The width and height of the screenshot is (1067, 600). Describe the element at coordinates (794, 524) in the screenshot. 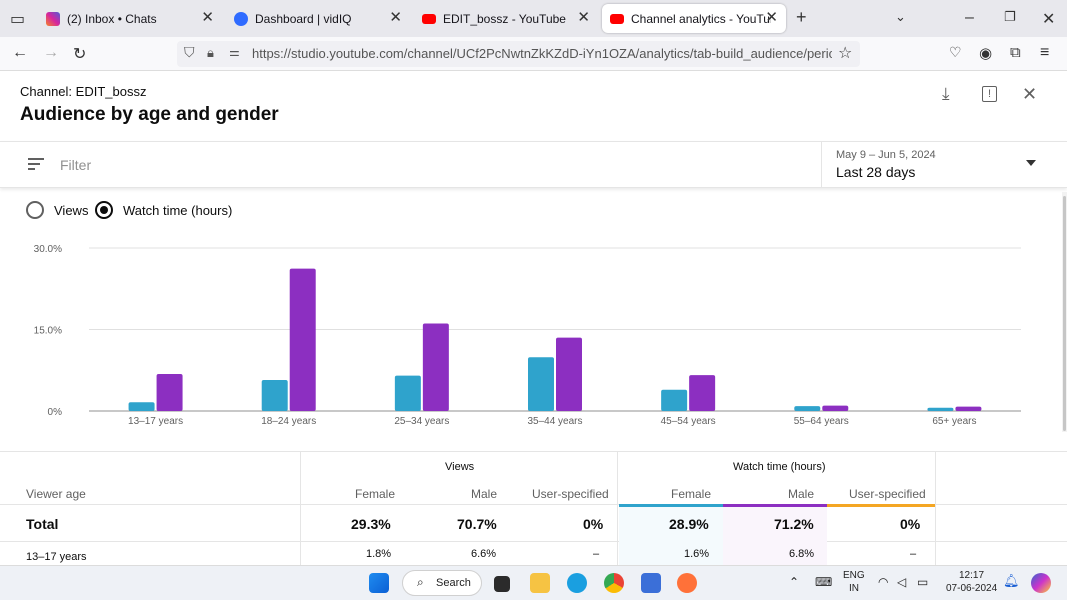

I see `total-watch-male: 71.2%` at that location.